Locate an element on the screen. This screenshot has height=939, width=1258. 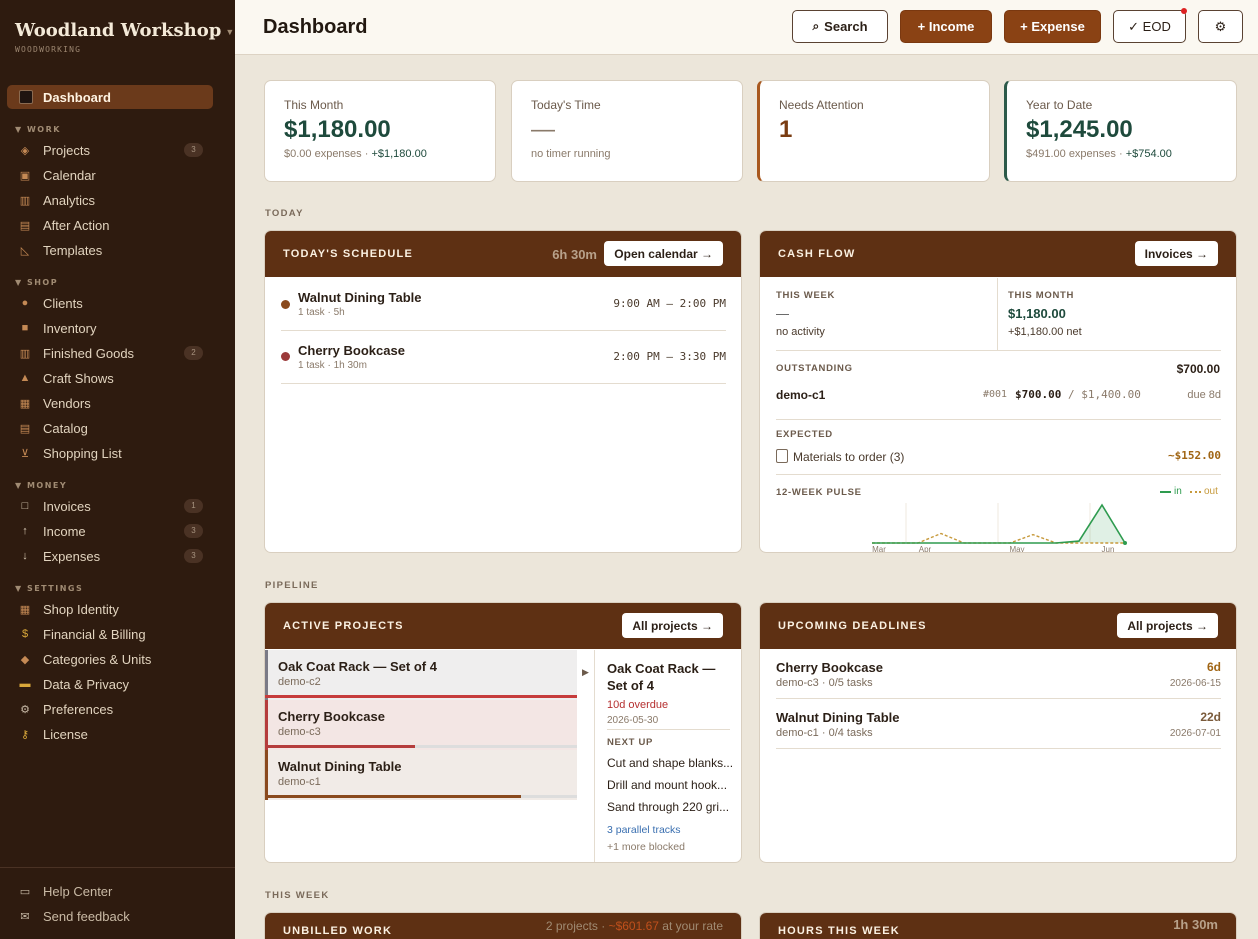
sidebar-item-projects: ◈ Projects 3 is located at coordinates (113, 150).